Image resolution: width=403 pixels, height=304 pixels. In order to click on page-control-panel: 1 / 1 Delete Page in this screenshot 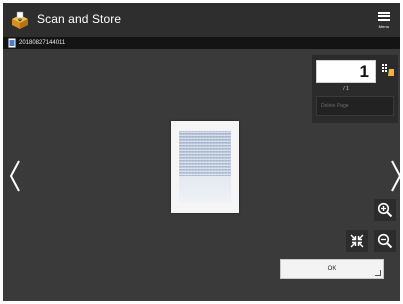, I will do `click(355, 89)`.